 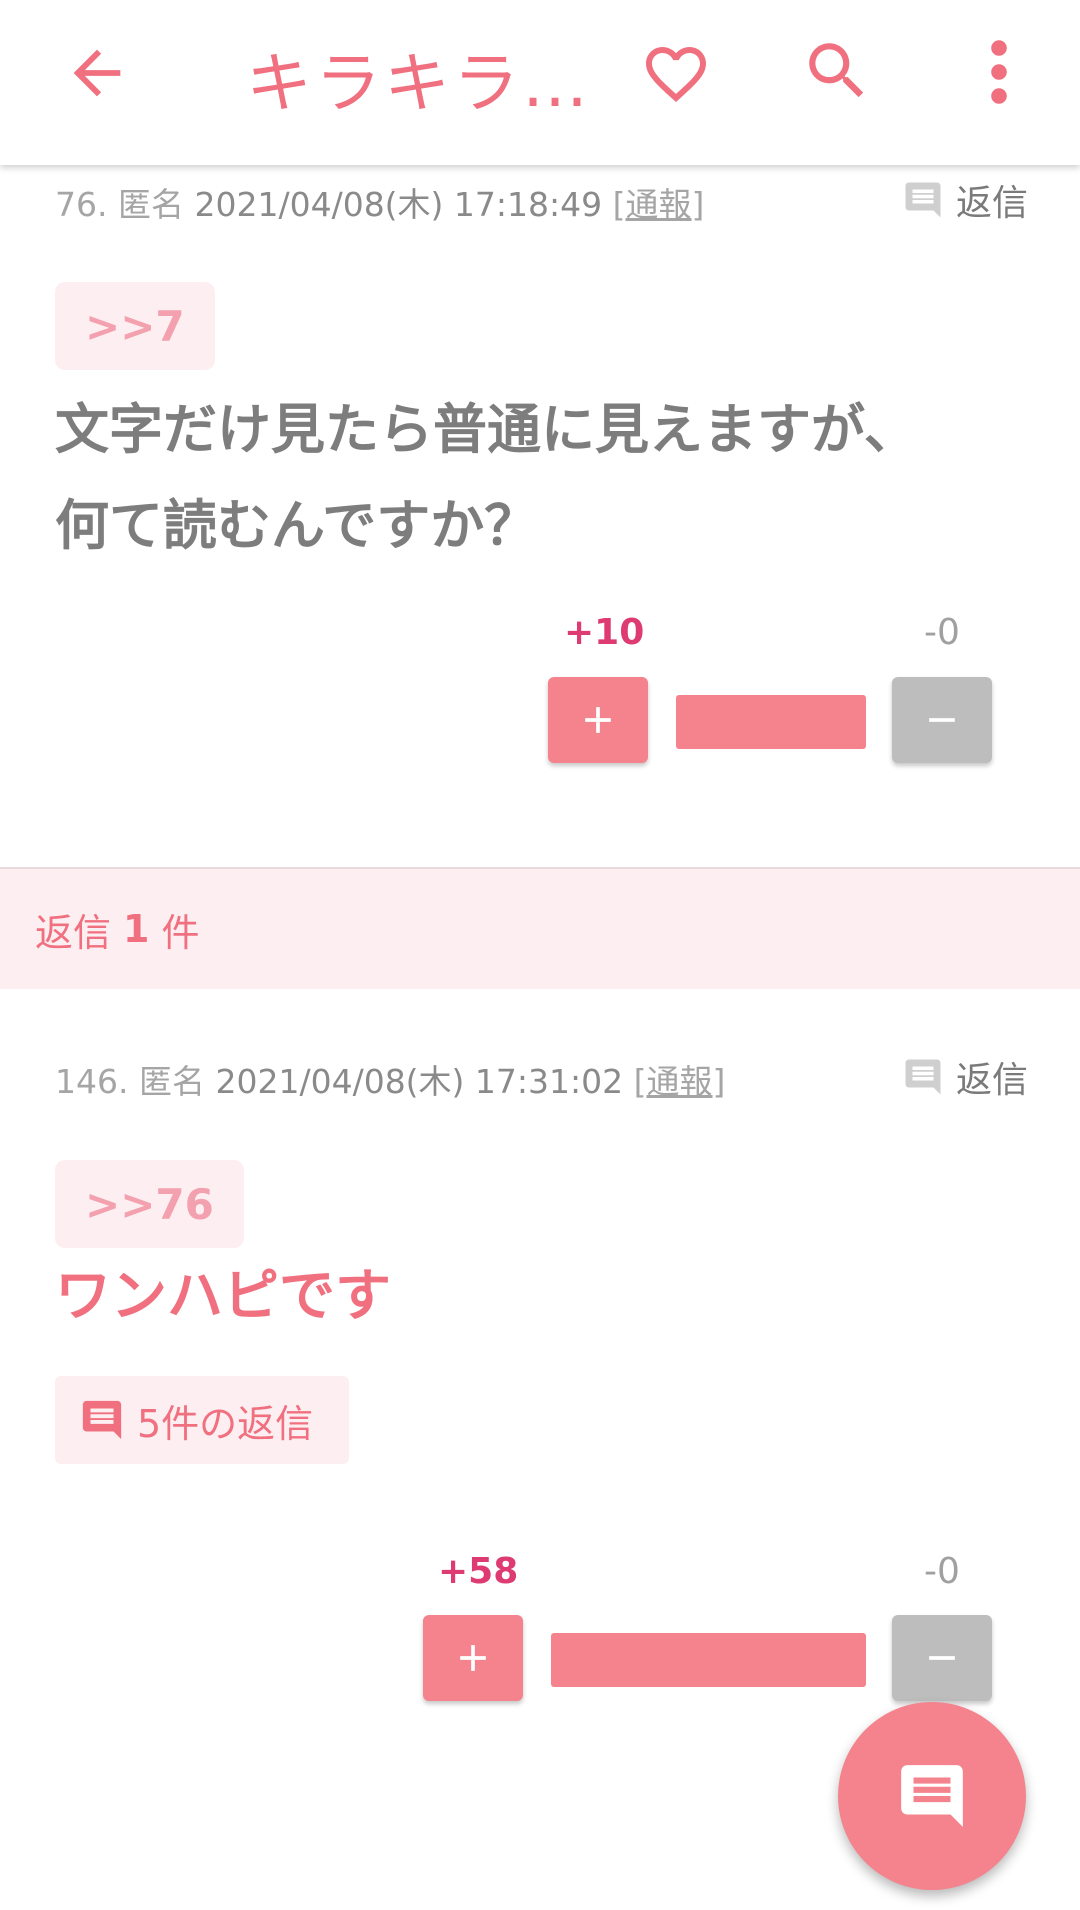 What do you see at coordinates (419, 1081) in the screenshot?
I see `post-datetime: 2021/04/08(木) 17:31:02` at bounding box center [419, 1081].